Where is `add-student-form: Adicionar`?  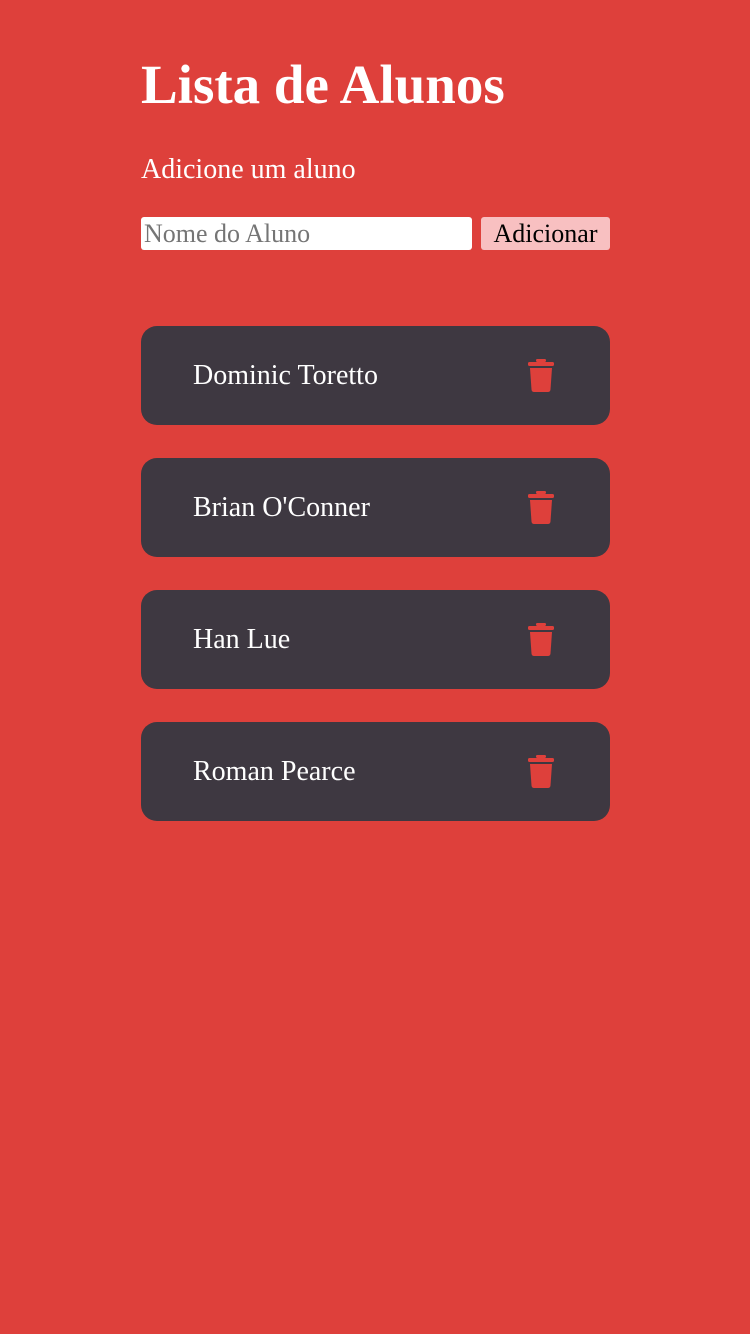 add-student-form: Adicionar is located at coordinates (375, 233).